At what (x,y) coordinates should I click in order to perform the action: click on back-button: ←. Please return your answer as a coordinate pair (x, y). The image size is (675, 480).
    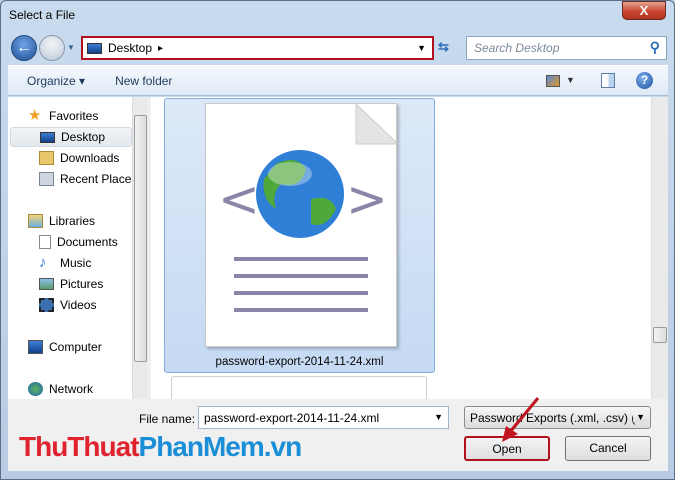
    Looking at the image, I should click on (24, 48).